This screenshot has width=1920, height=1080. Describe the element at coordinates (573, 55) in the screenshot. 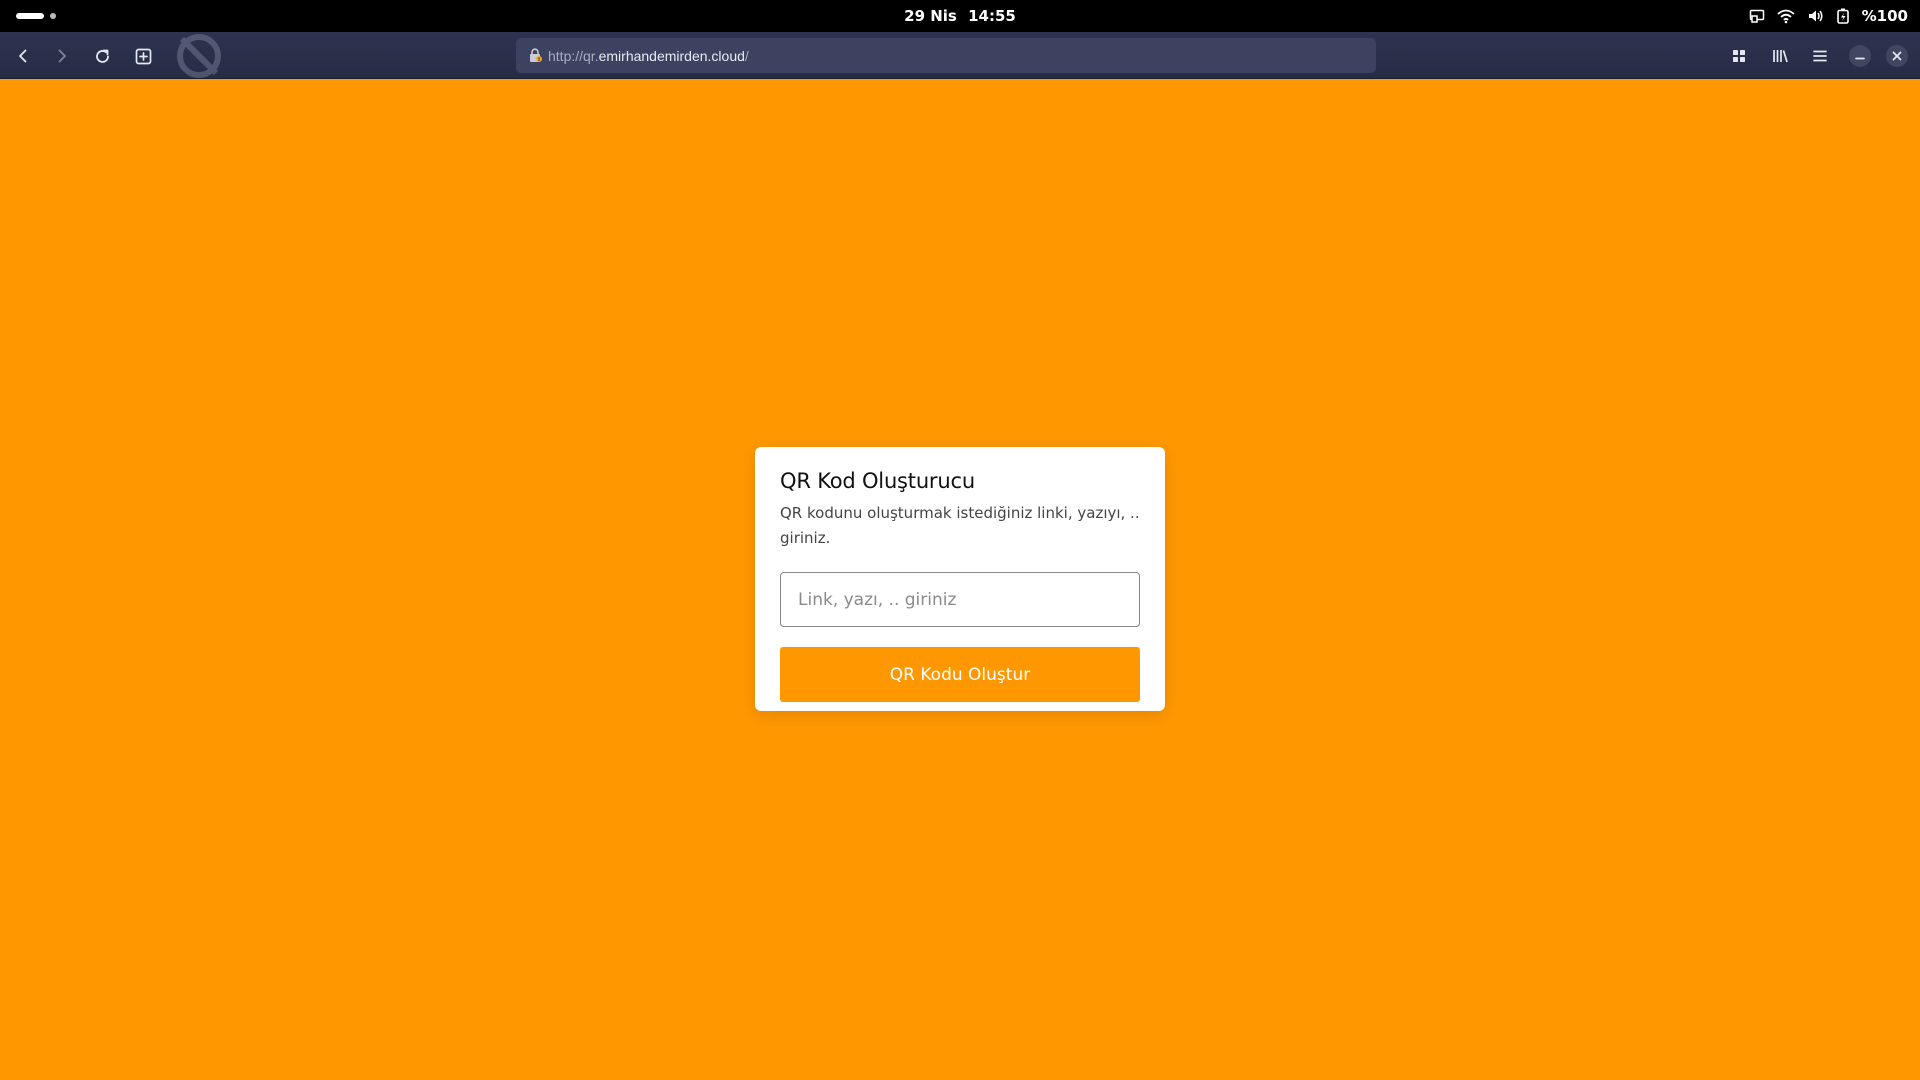

I see `url-scheme: http://qr.` at that location.